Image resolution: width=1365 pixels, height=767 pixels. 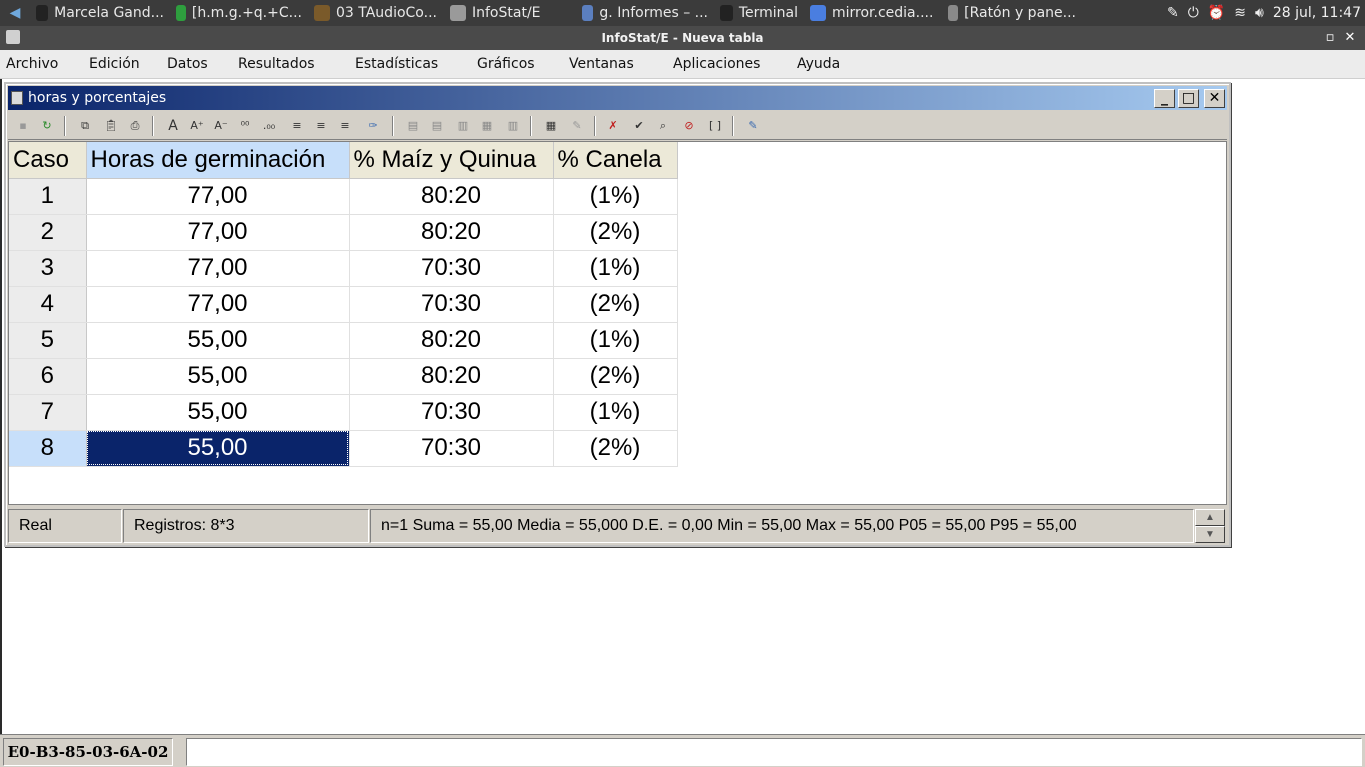 I want to click on row-number-cell: 4, so click(x=48, y=304).